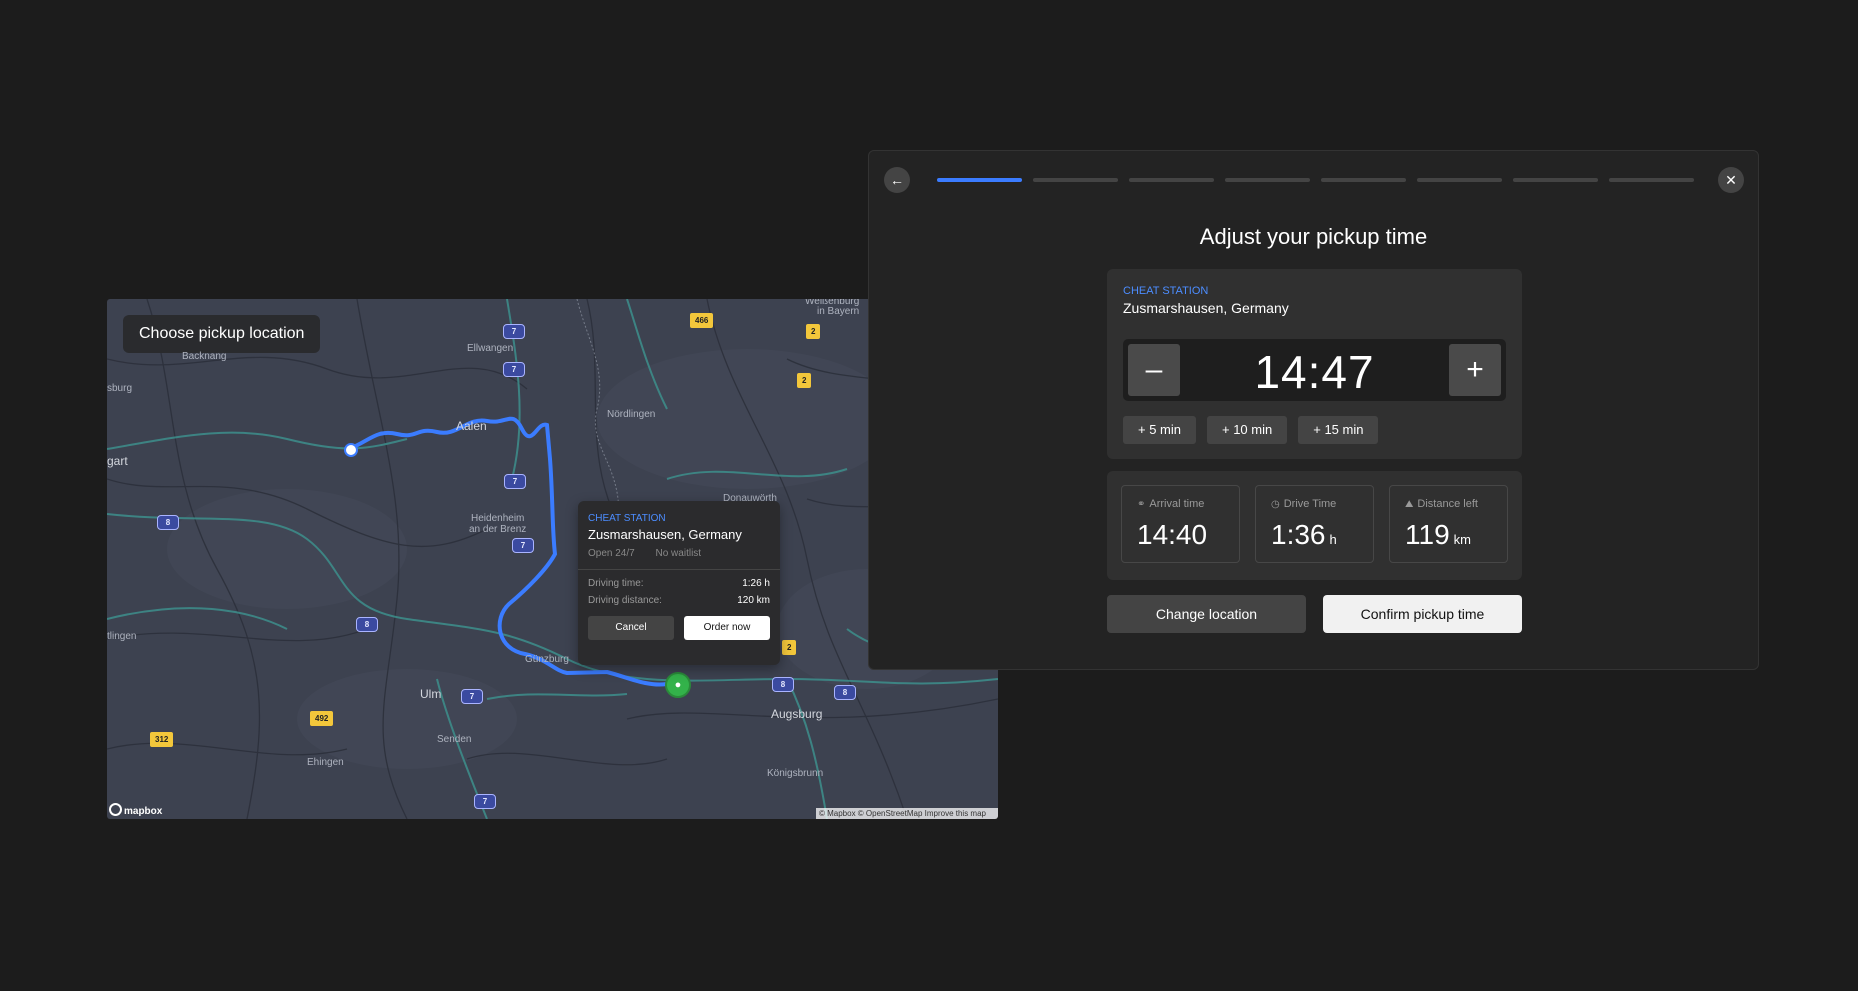  I want to click on station-label: CHEAT STATION, so click(1166, 291).